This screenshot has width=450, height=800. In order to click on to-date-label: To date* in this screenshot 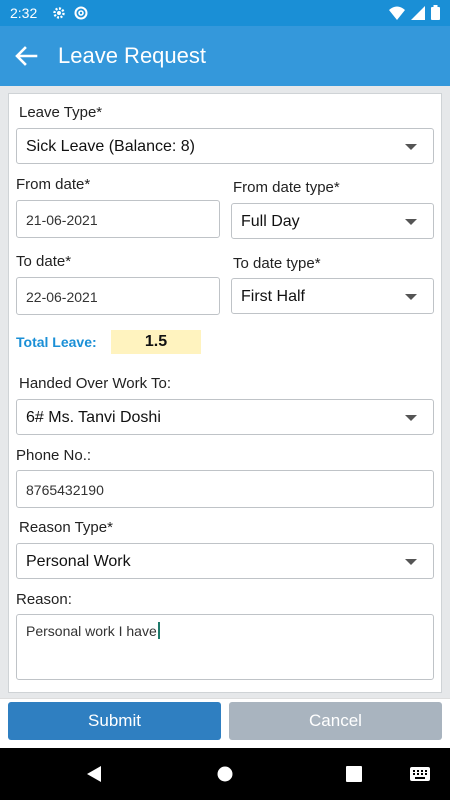, I will do `click(44, 261)`.